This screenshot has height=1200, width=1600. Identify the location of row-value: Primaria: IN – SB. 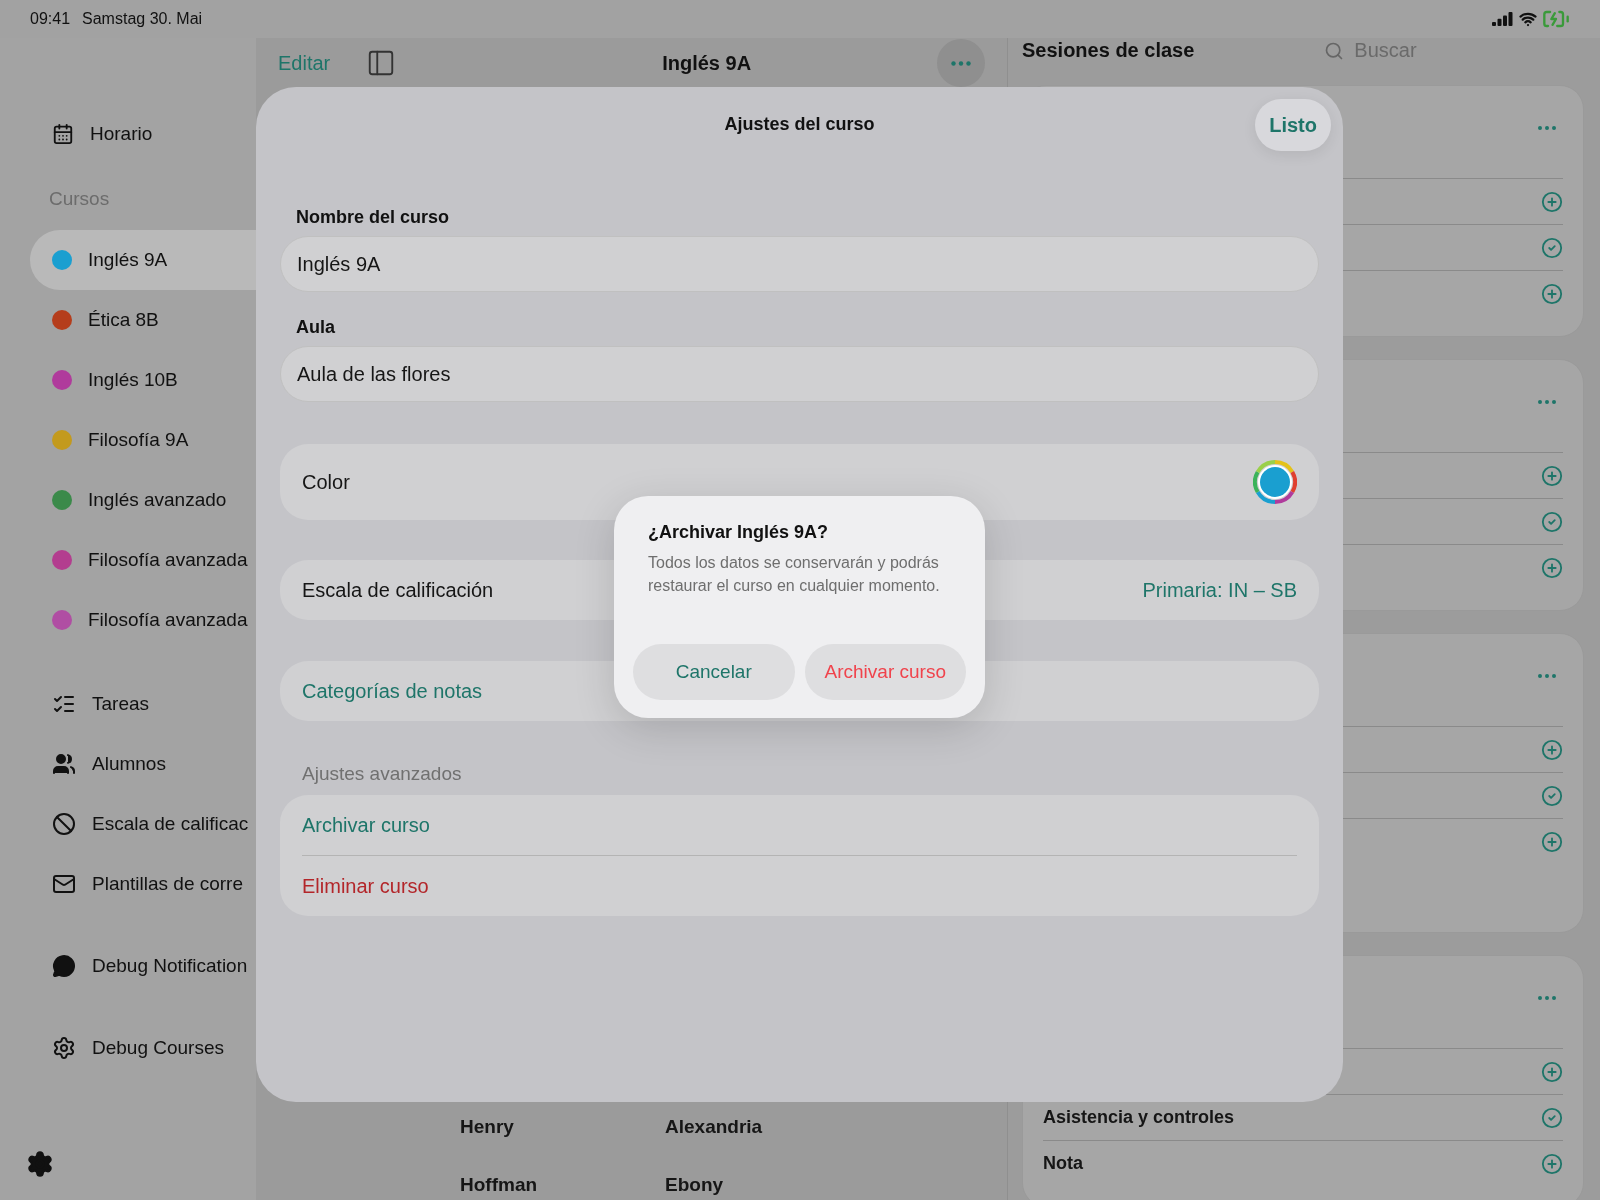
(1219, 590).